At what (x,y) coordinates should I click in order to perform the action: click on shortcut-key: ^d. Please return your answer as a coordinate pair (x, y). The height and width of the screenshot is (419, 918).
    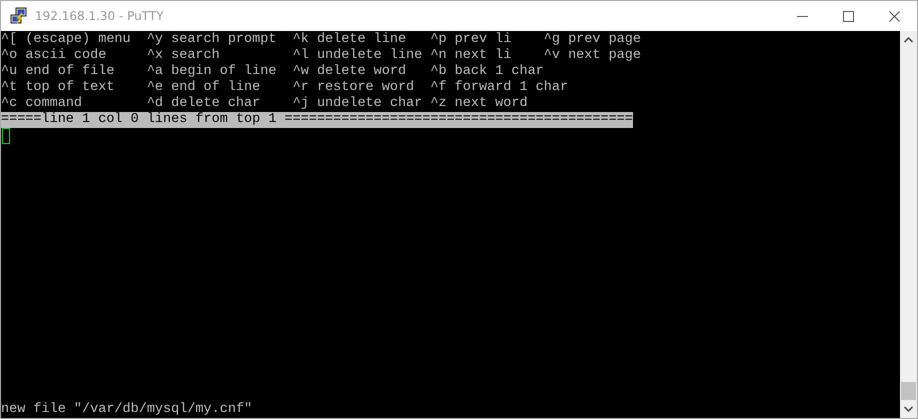
    Looking at the image, I should click on (155, 103).